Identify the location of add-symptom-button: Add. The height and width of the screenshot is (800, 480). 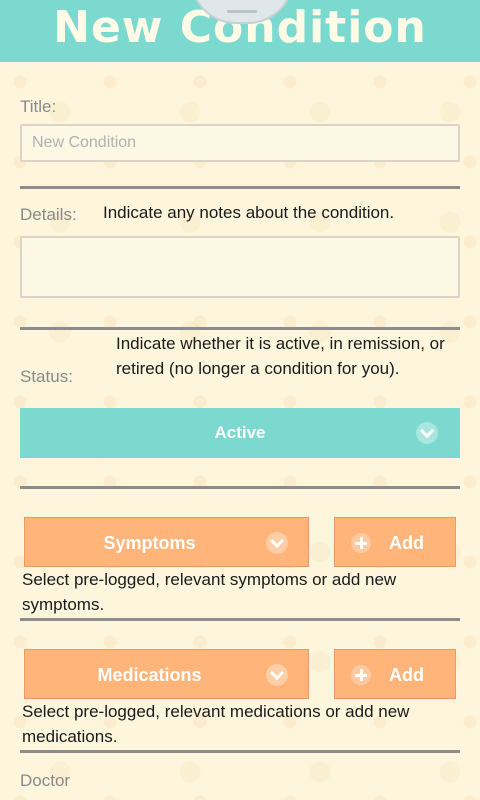
(395, 542).